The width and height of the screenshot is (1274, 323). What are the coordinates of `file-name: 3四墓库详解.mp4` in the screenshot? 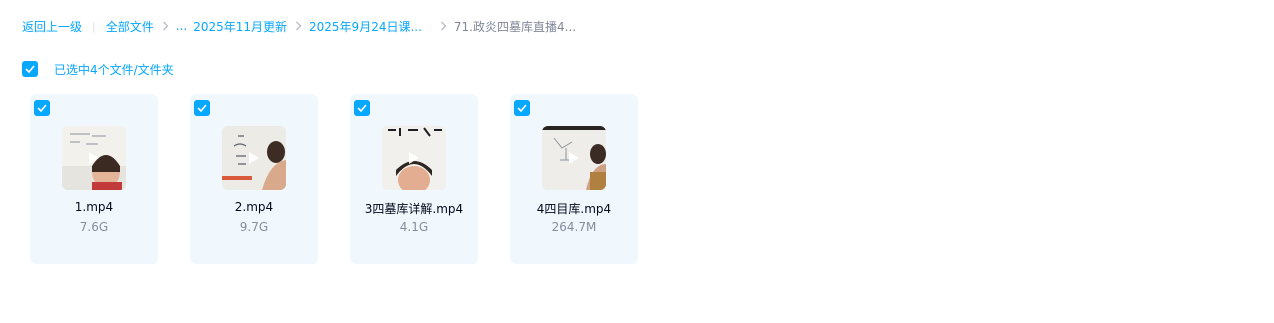 It's located at (414, 208).